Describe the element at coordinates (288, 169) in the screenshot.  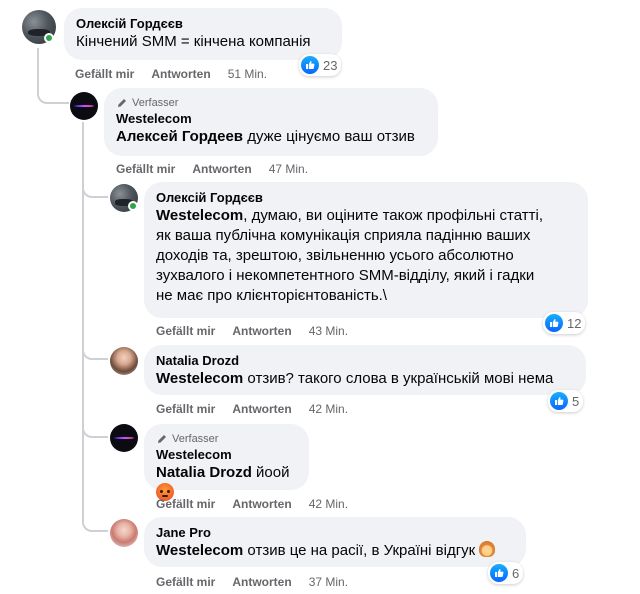
I see `comment-time: 47 Min.` at that location.